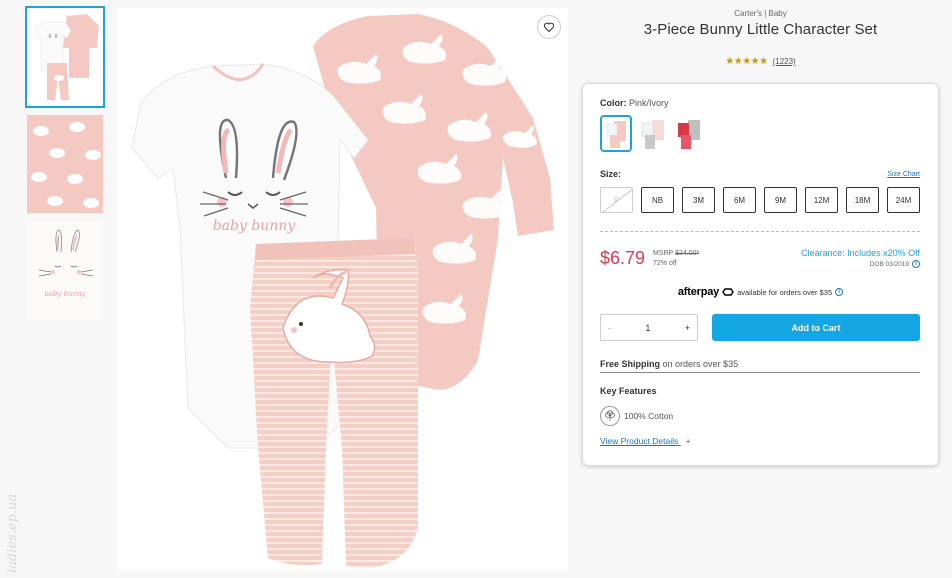 The image size is (952, 578). Describe the element at coordinates (611, 174) in the screenshot. I see `size-label: Size:` at that location.